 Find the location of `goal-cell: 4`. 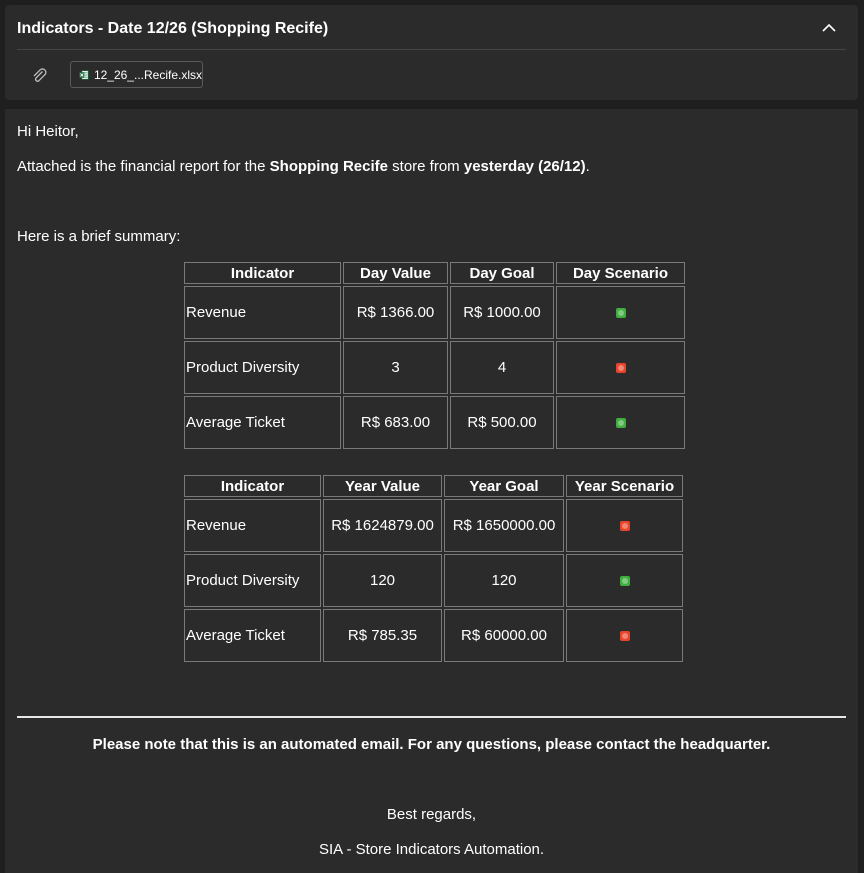

goal-cell: 4 is located at coordinates (502, 367).